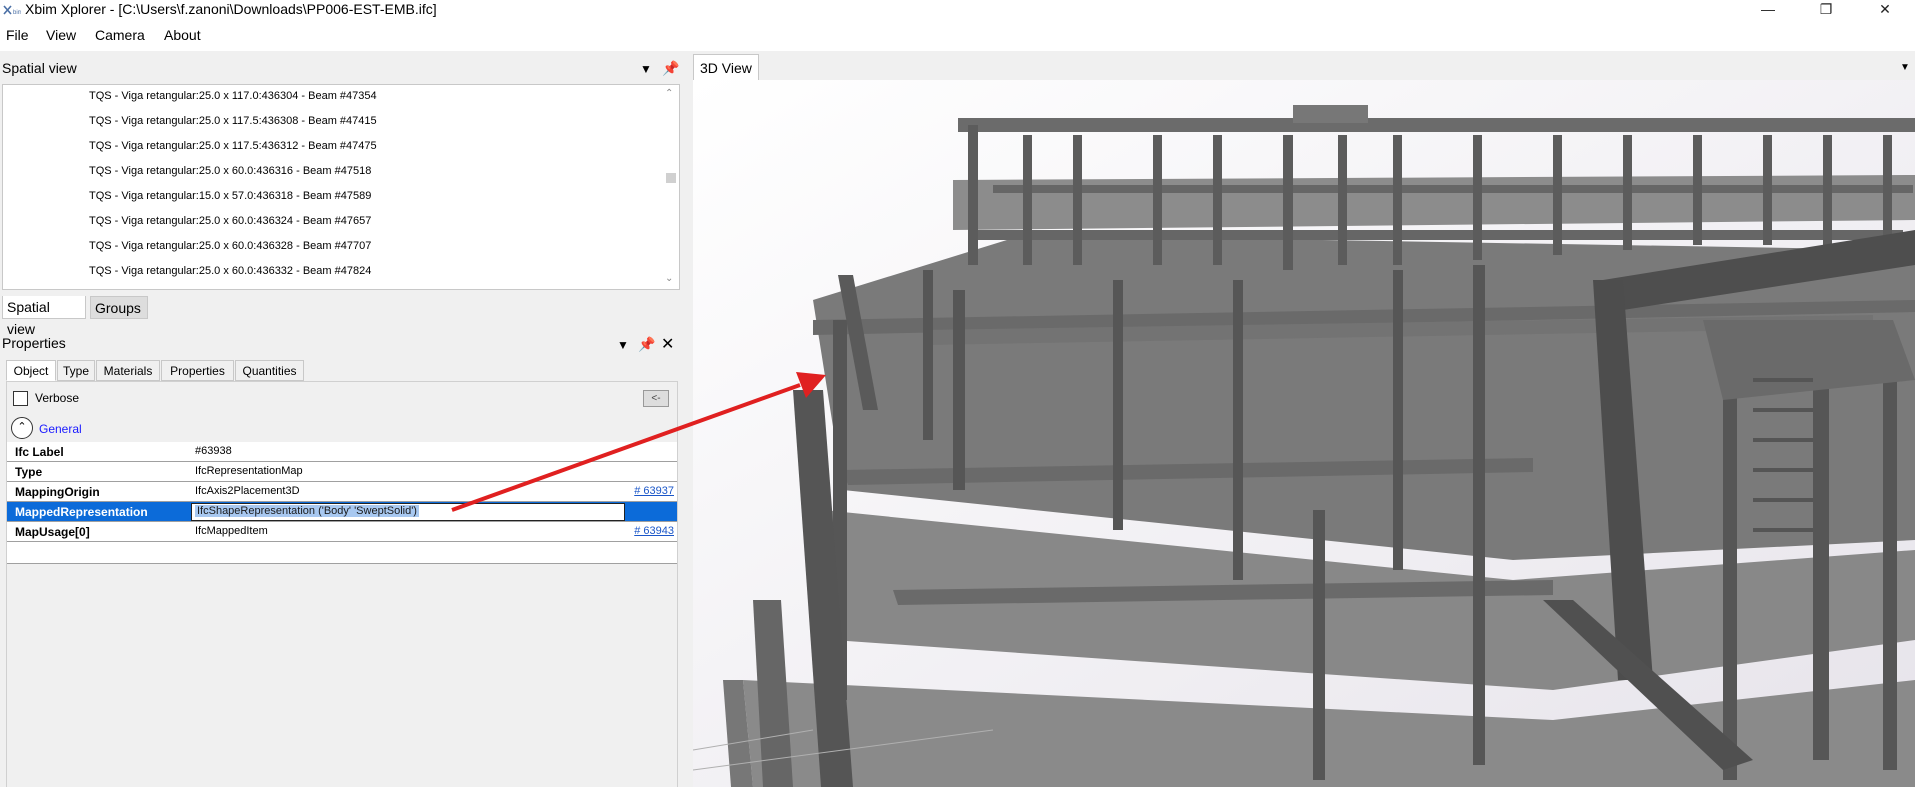 Image resolution: width=1915 pixels, height=787 pixels. I want to click on property-row: MapUsage[0] IfcMappedItem # 63943, so click(342, 532).